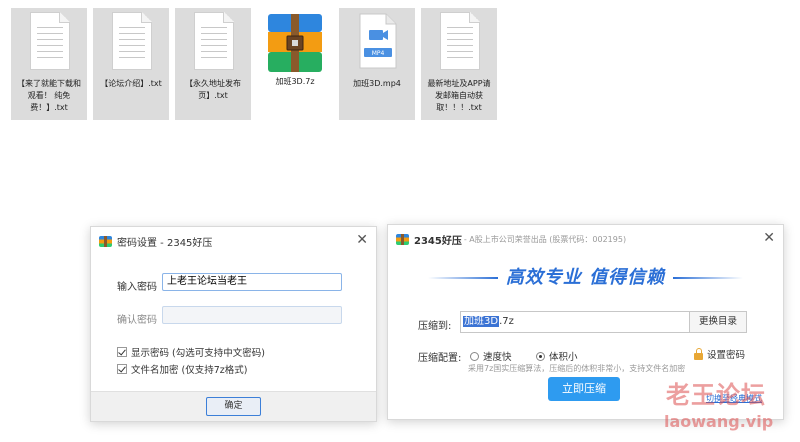  Describe the element at coordinates (440, 358) in the screenshot. I see `config-label: 压缩配置:` at that location.